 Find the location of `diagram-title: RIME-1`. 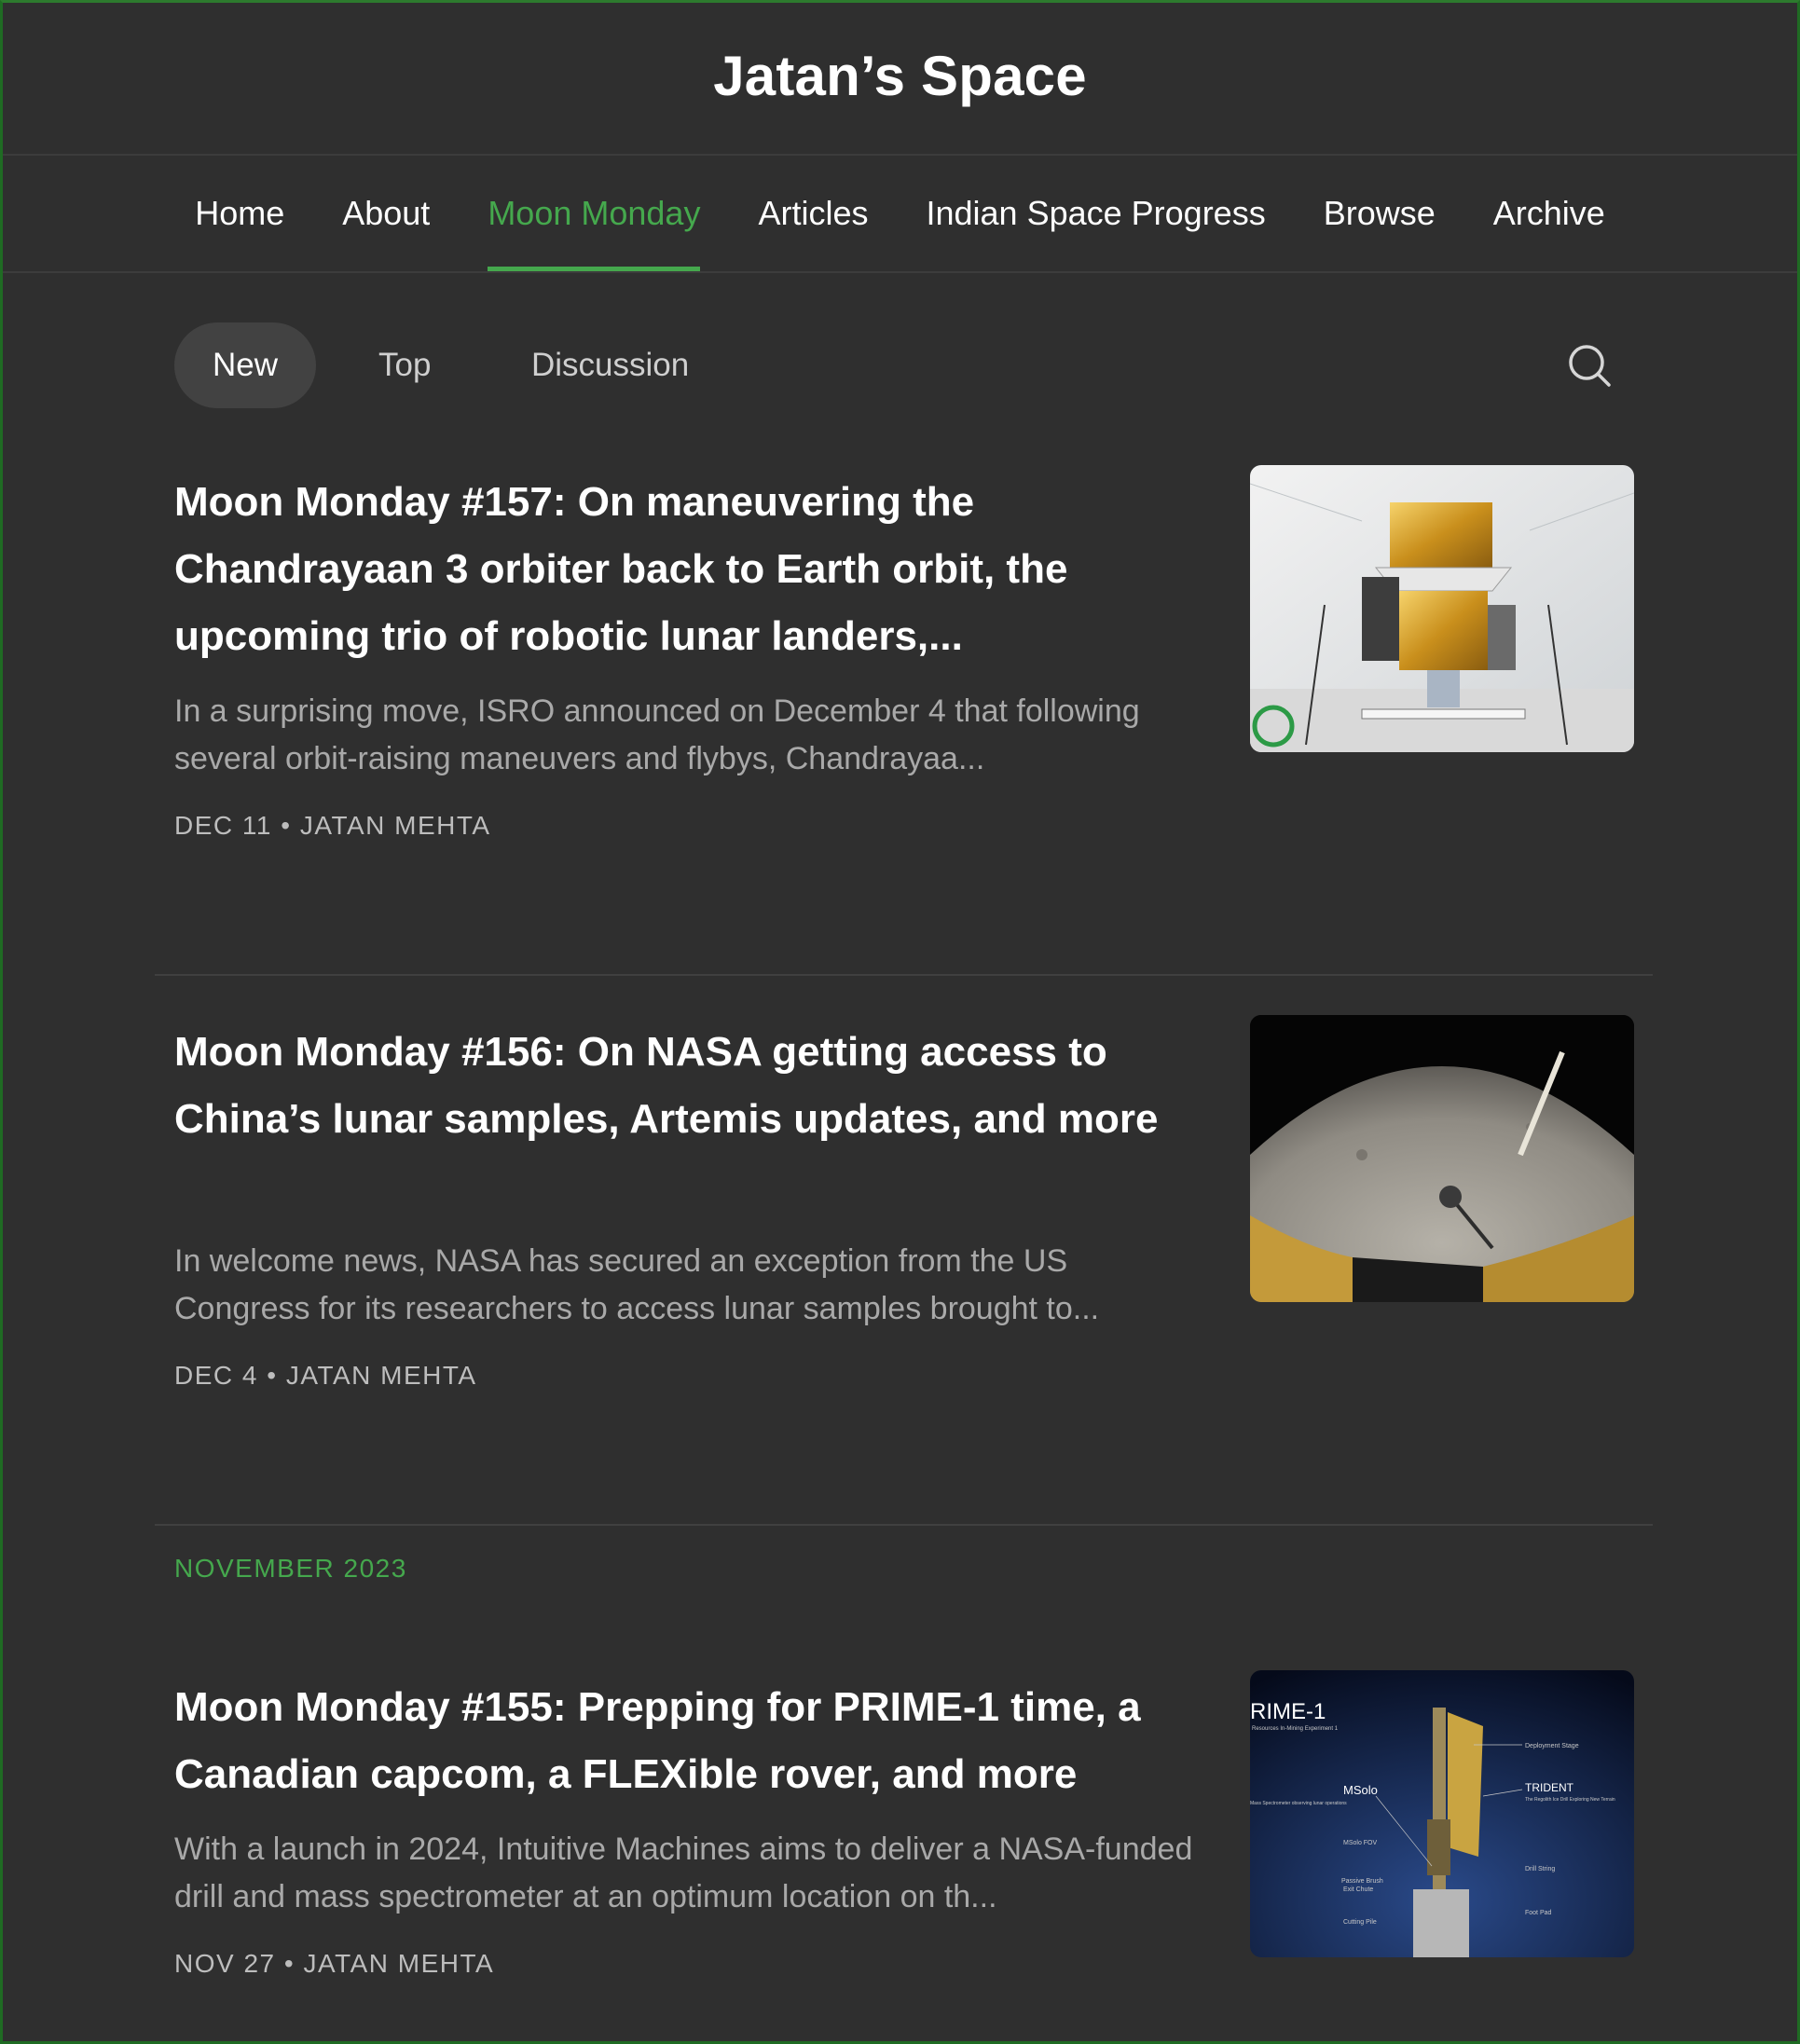

diagram-title: RIME-1 is located at coordinates (1288, 1711).